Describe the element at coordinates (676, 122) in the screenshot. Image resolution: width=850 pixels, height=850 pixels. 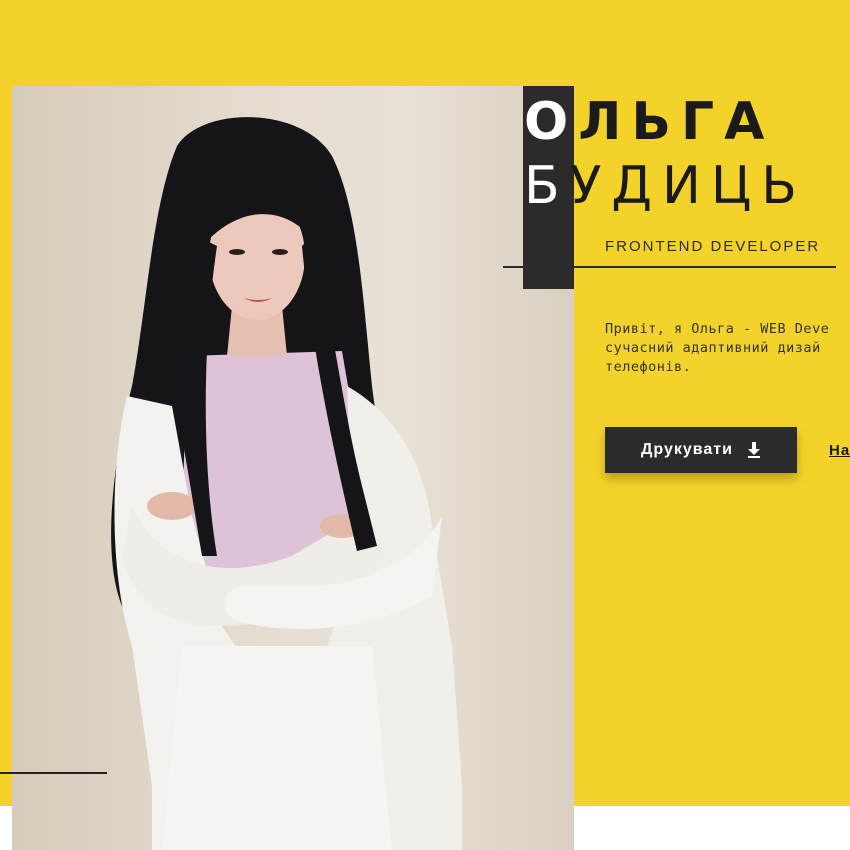
I see `first-name-rest: ЛЬГА` at that location.